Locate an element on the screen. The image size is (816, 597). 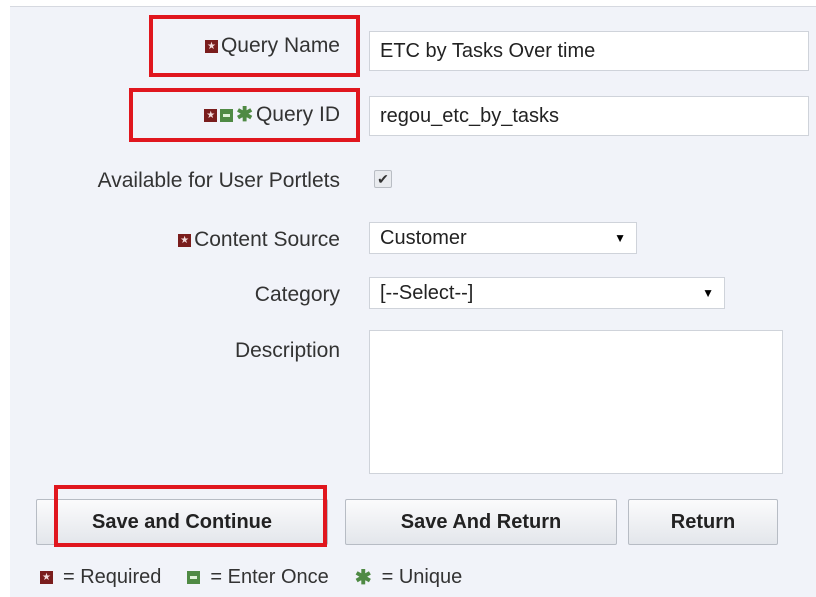
field-legend: = Required = Enter Once ✱ = Unique is located at coordinates (264, 577).